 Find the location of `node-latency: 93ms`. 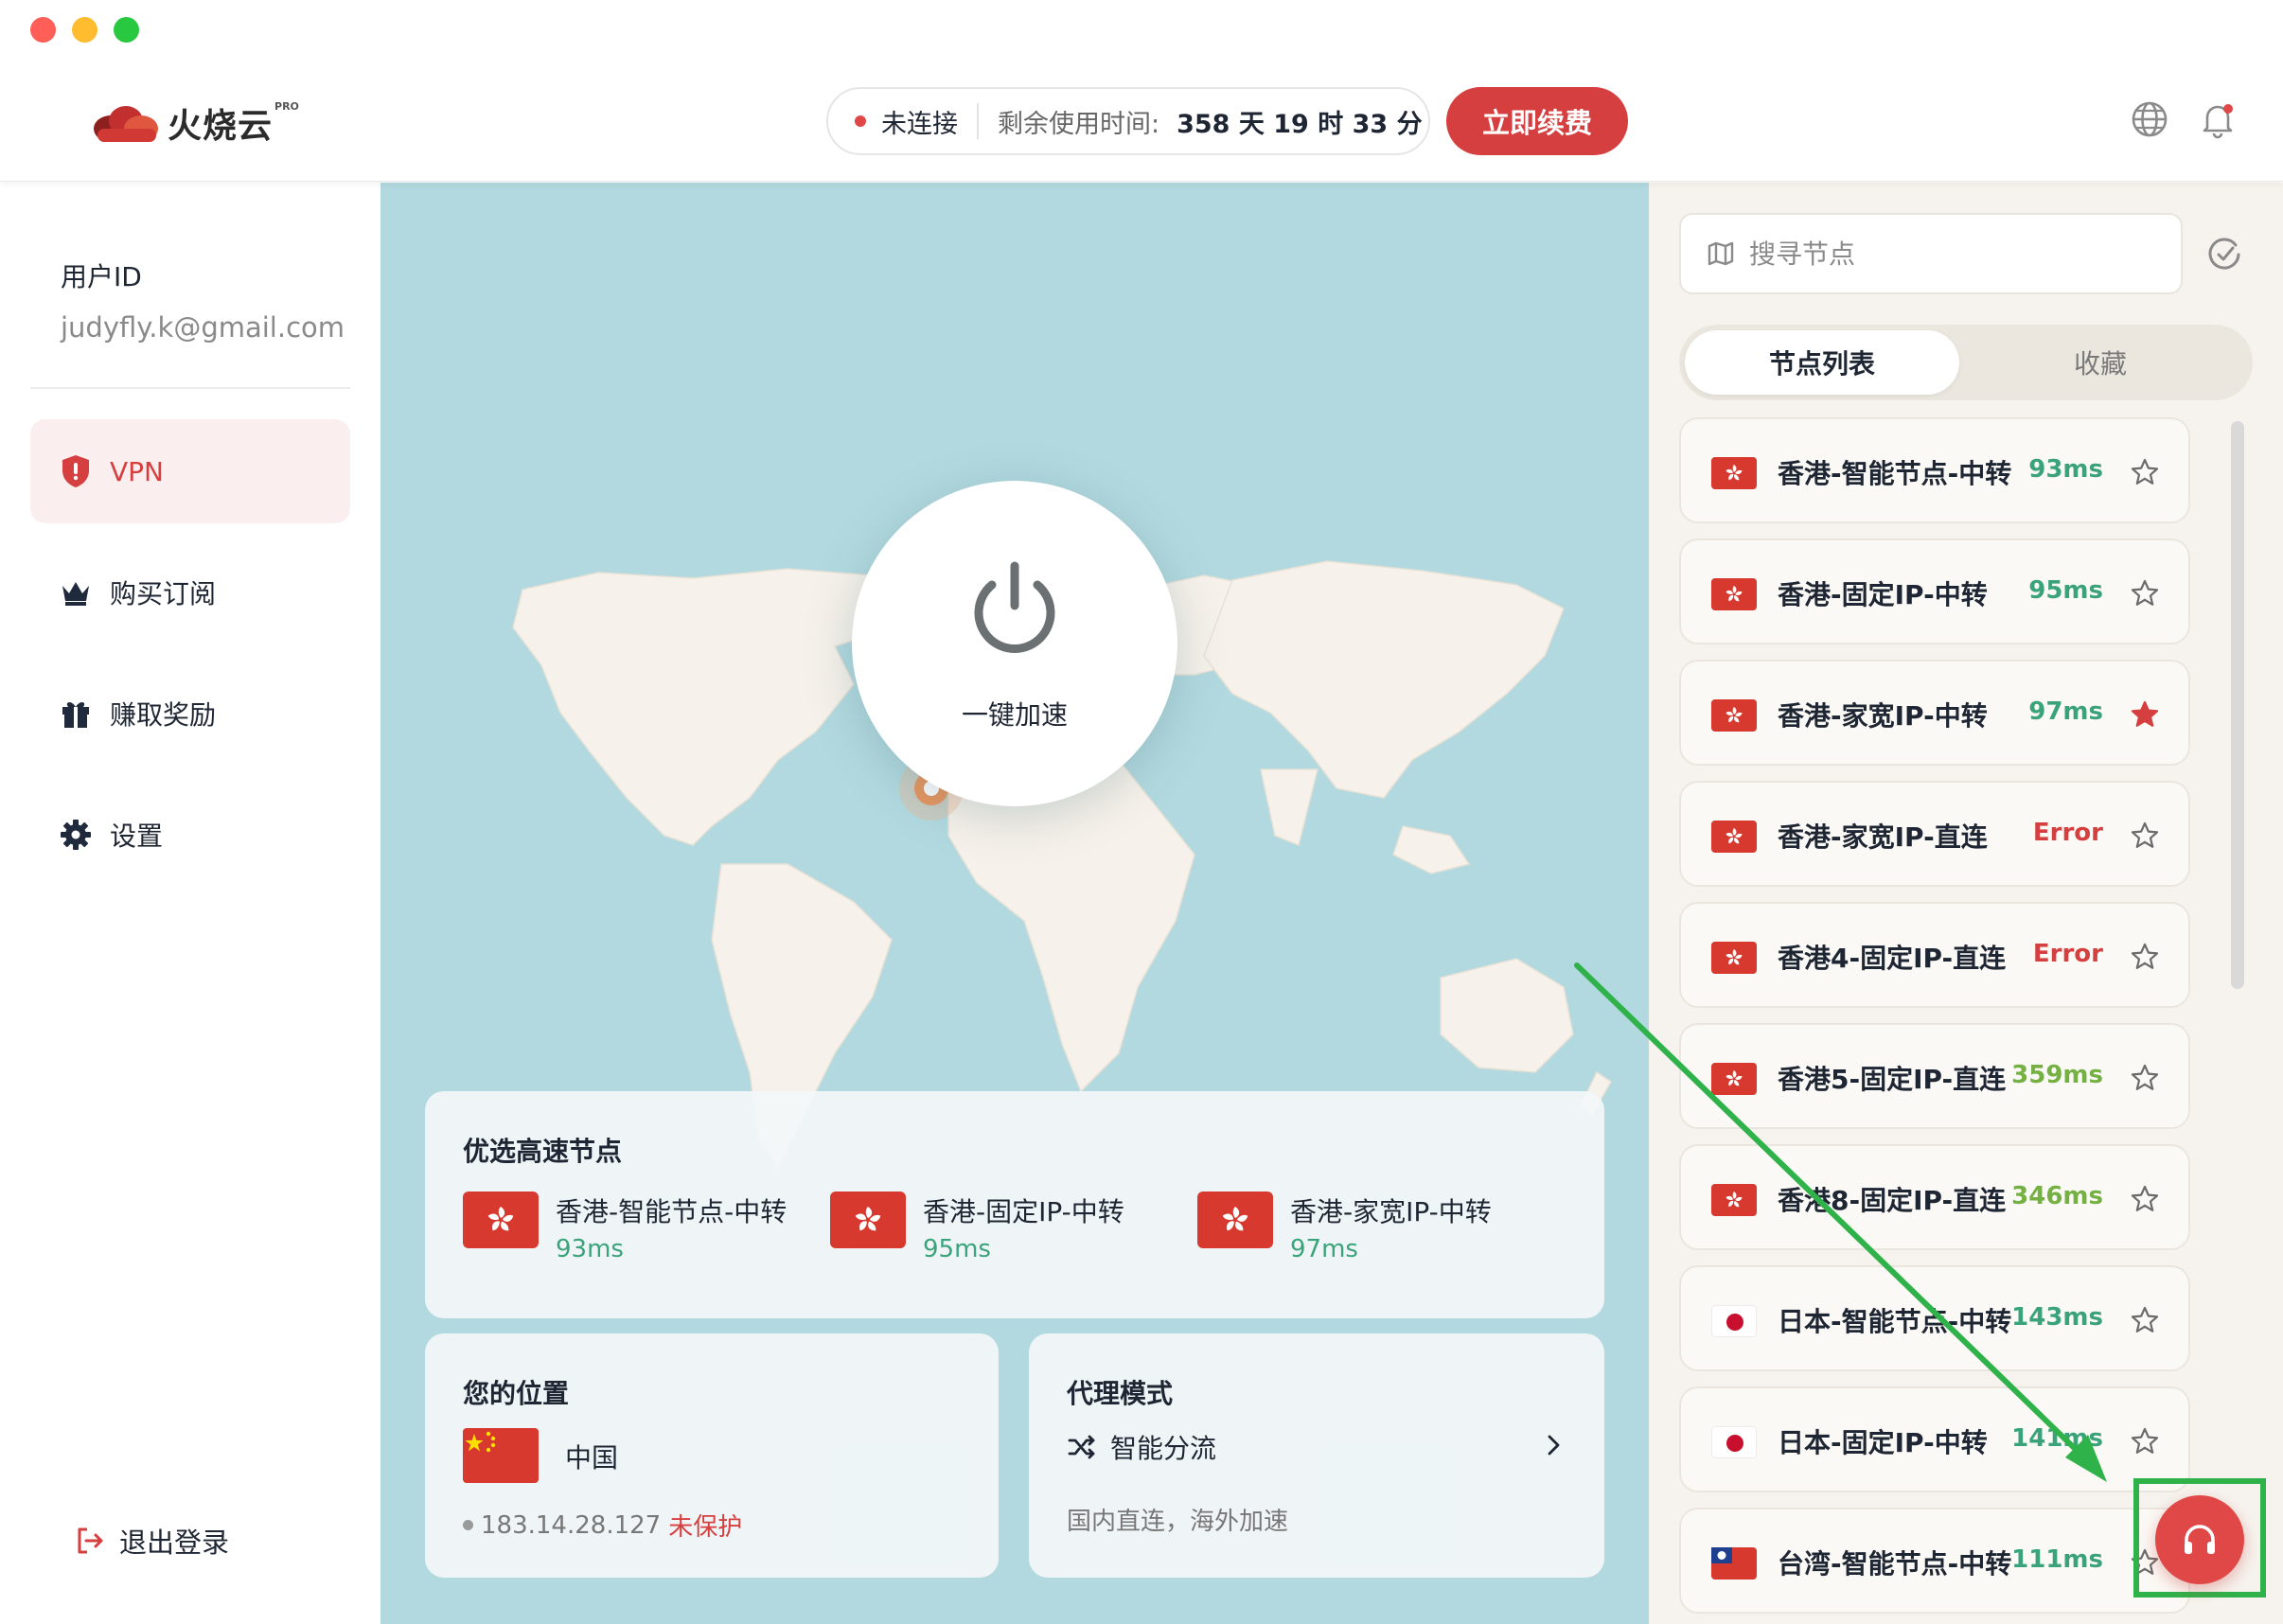

node-latency: 93ms is located at coordinates (2066, 470).